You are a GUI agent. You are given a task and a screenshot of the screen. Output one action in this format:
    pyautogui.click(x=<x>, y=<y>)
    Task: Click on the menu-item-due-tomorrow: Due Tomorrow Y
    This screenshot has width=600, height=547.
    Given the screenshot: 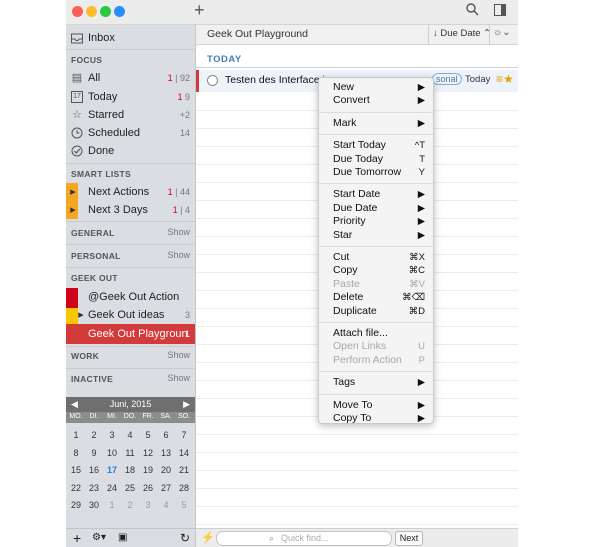 What is the action you would take?
    pyautogui.click(x=376, y=172)
    